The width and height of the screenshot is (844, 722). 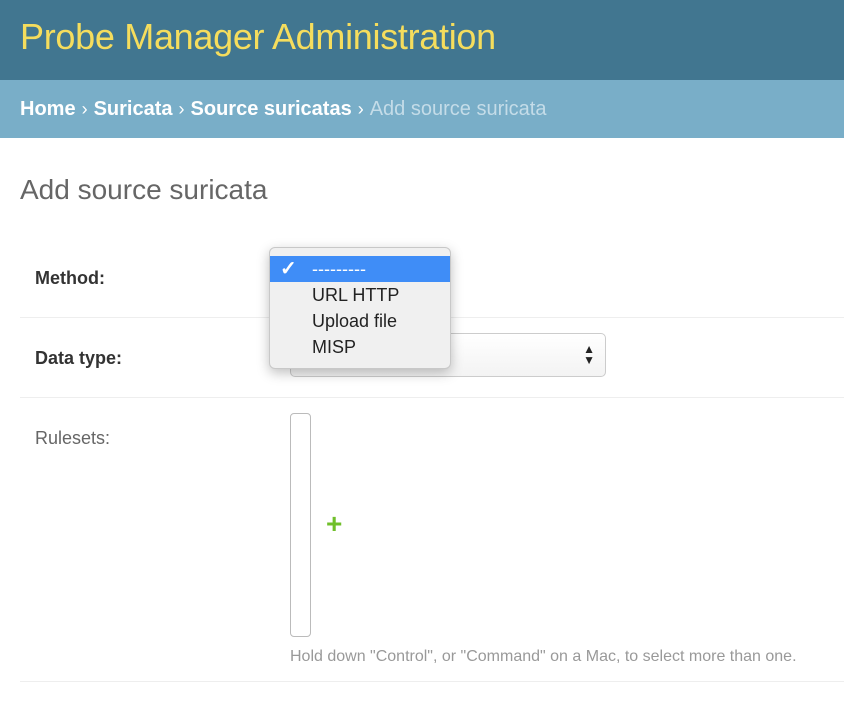 I want to click on rulesets-multiselect, so click(x=300, y=525).